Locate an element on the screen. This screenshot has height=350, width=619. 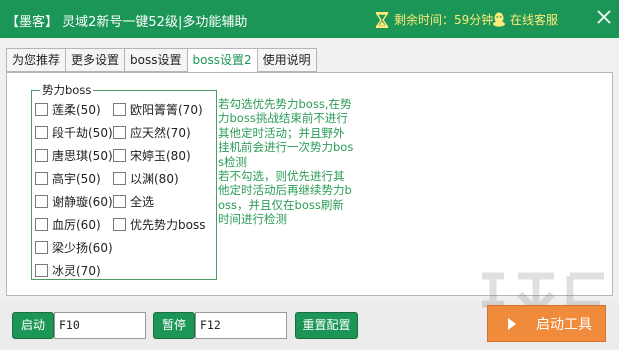
tab-more-settings: 更多设置 is located at coordinates (95, 60).